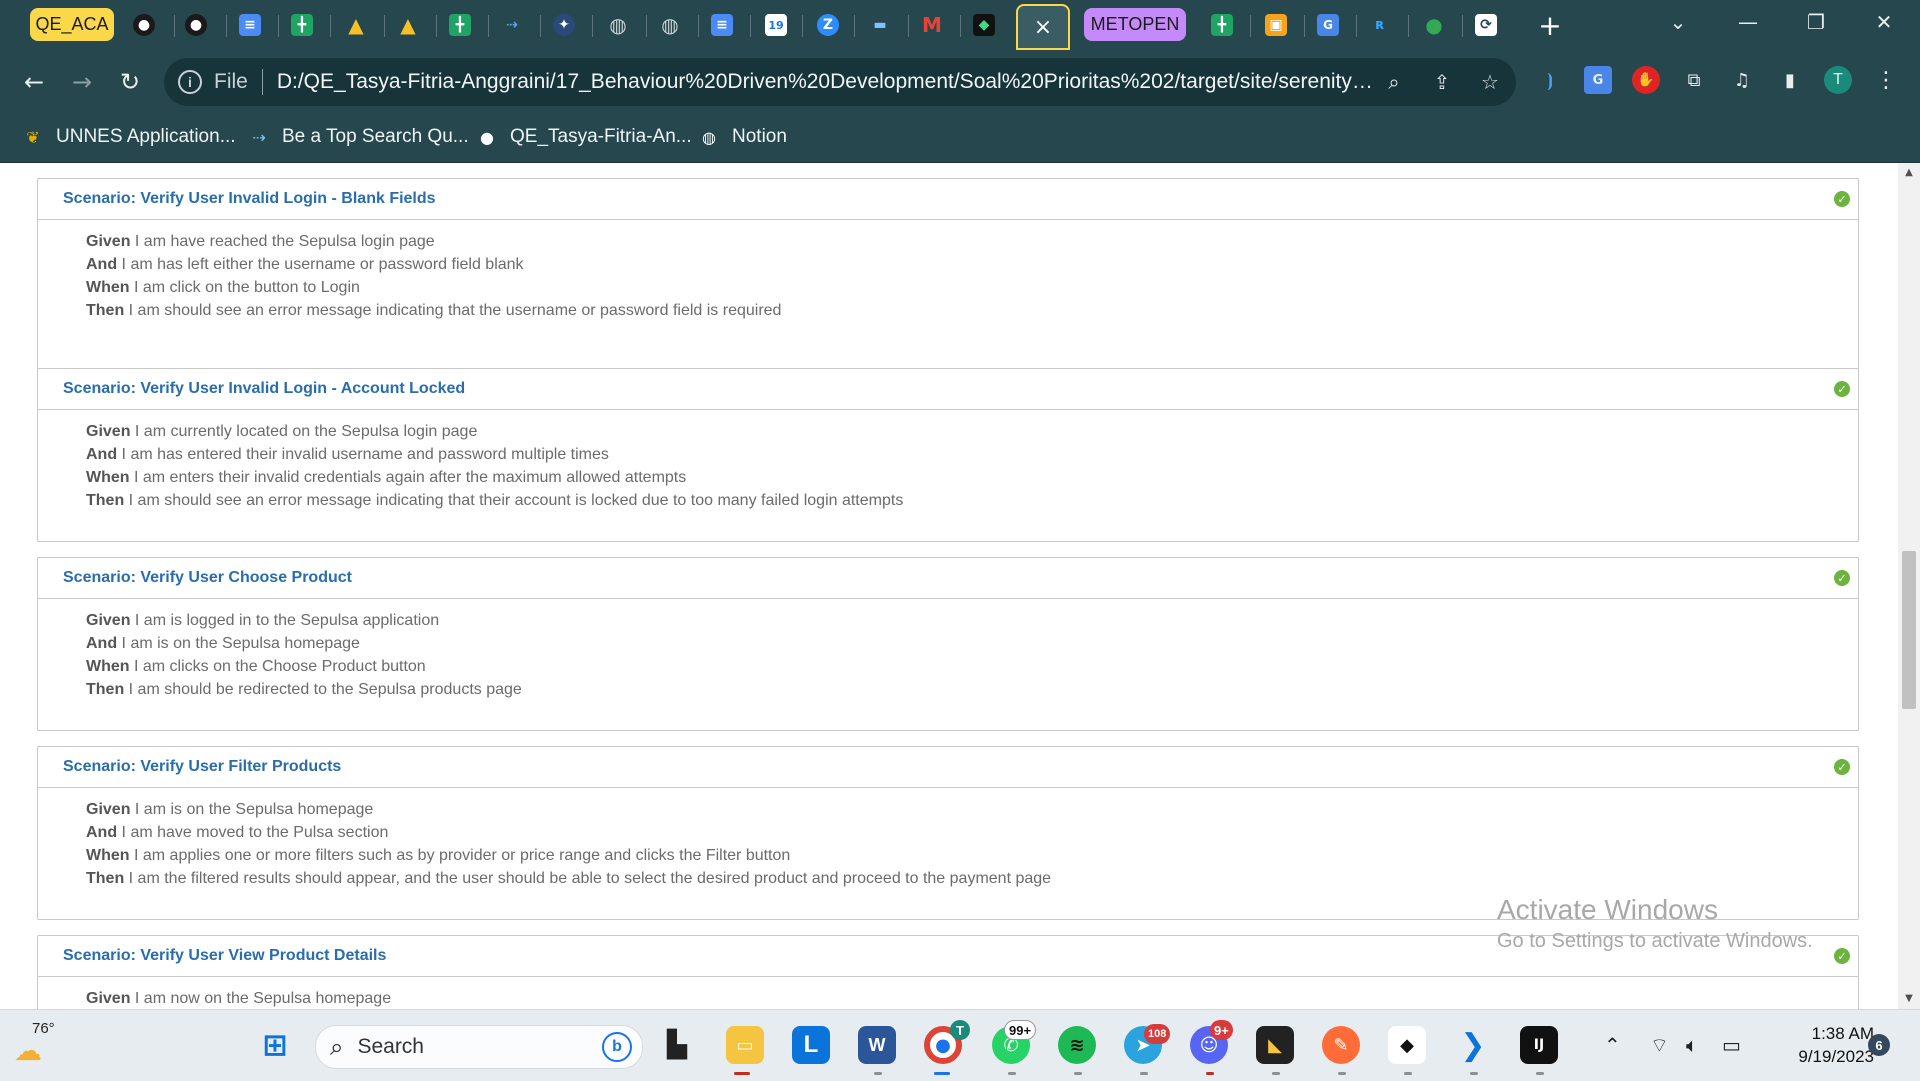  I want to click on tab-active: ×, so click(1043, 27).